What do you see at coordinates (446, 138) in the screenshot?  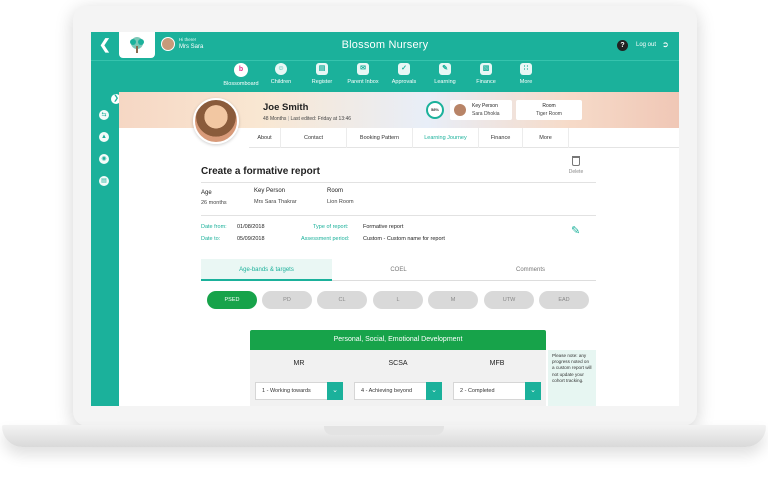 I see `tab-learning-journey: Learning Journey` at bounding box center [446, 138].